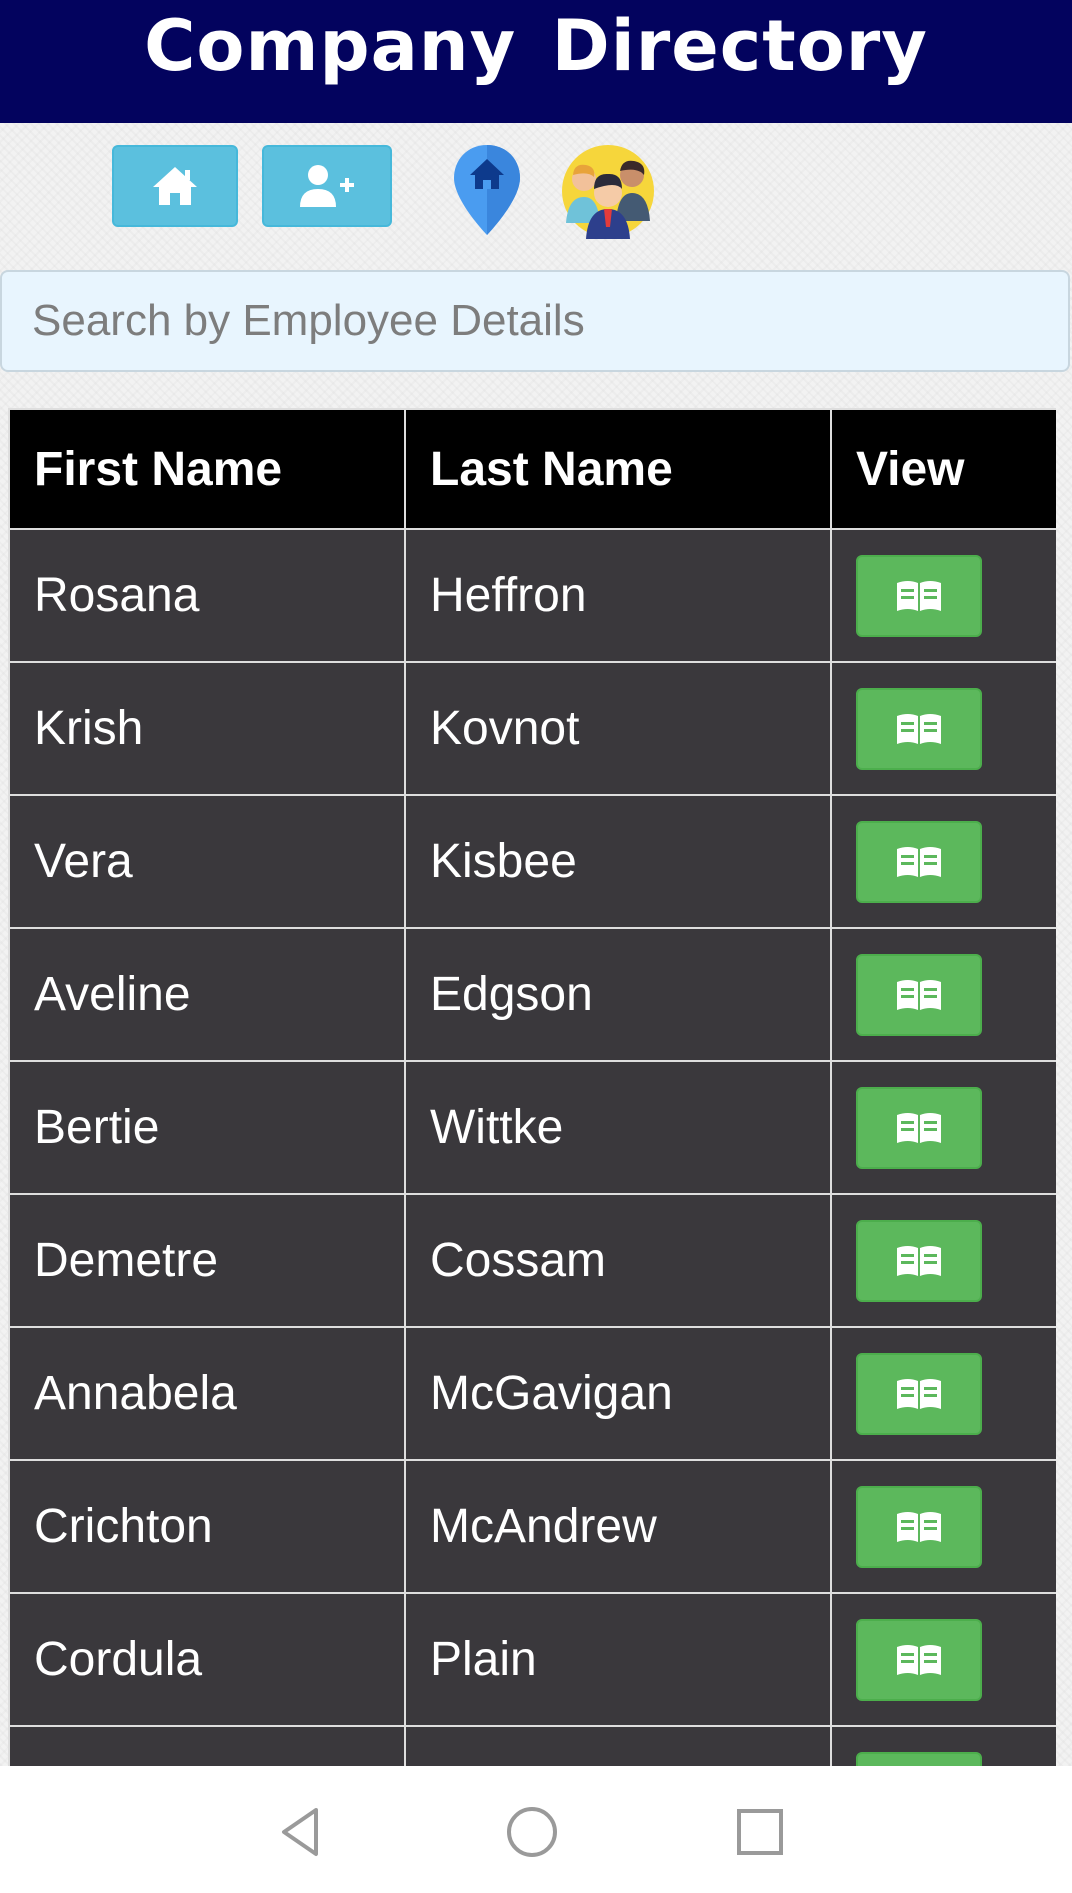  I want to click on search-input, so click(535, 321).